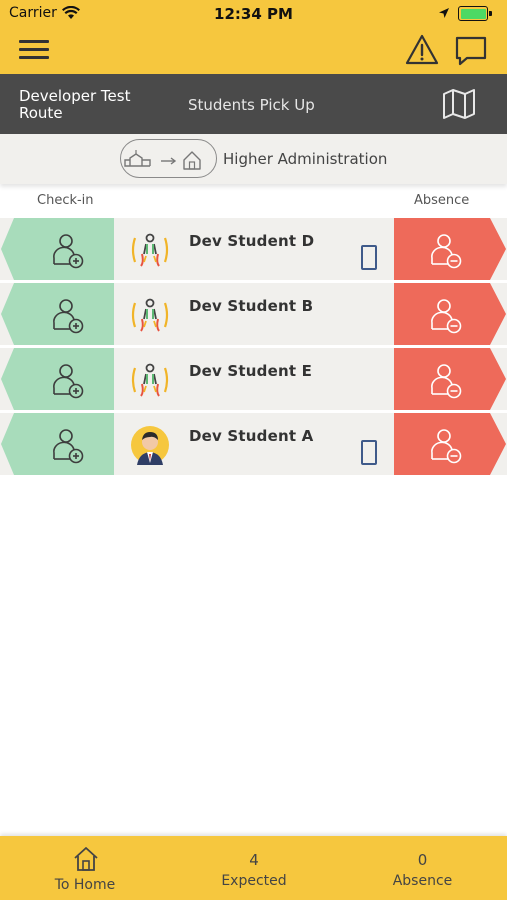 The height and width of the screenshot is (900, 507). I want to click on checkin-column-header: Check-in, so click(65, 200).